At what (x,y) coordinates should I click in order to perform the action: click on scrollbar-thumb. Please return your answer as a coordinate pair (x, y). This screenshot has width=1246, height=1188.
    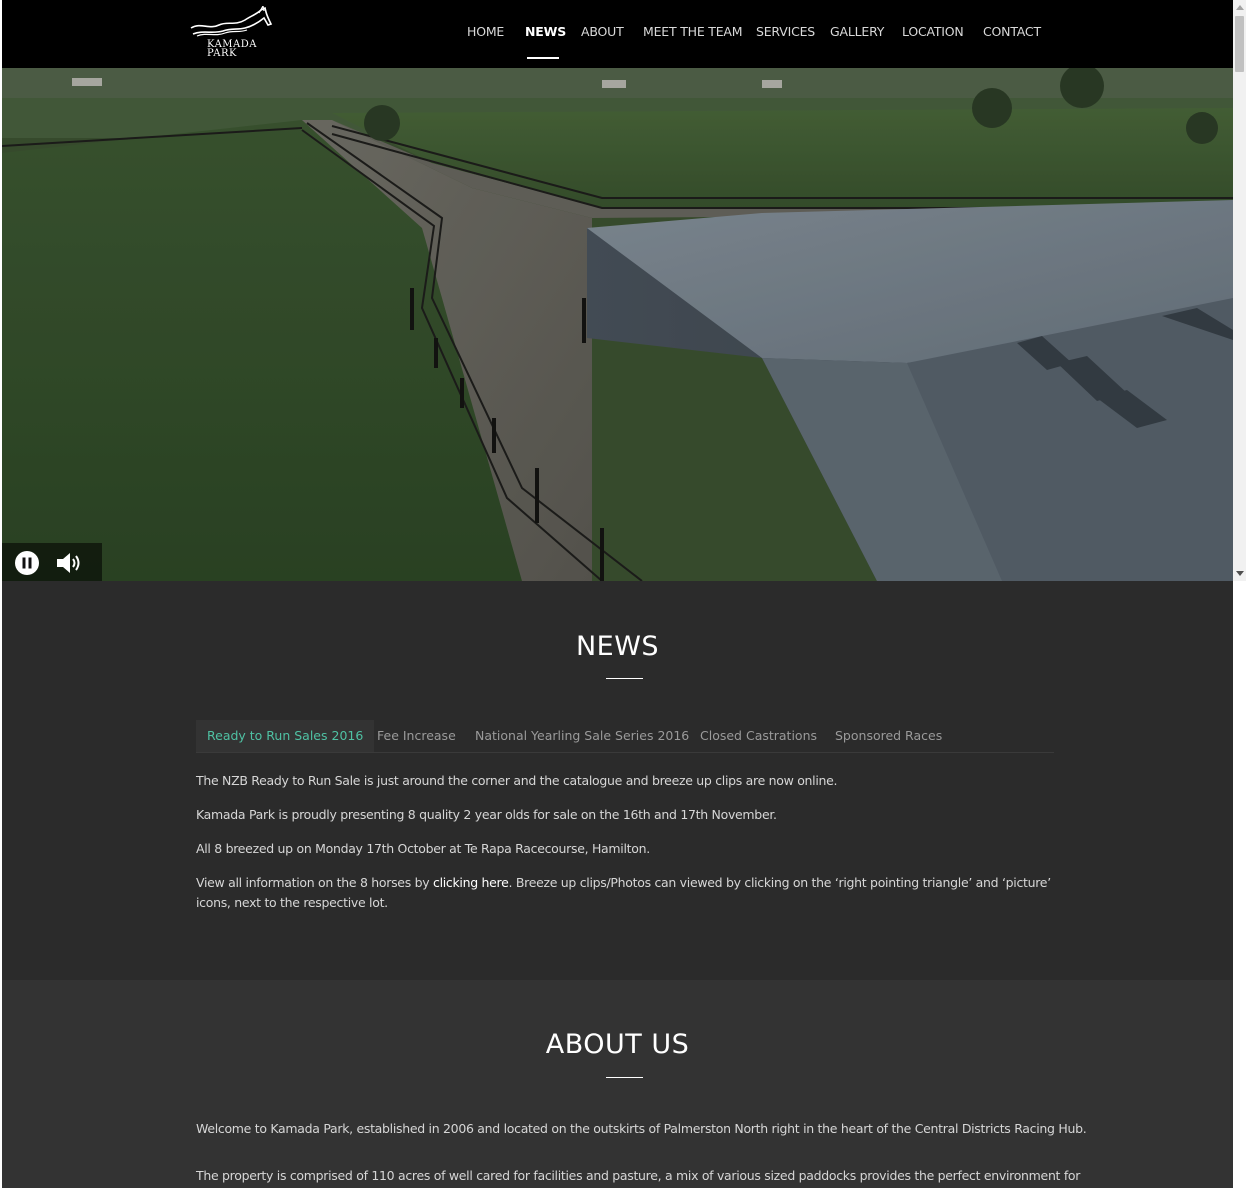
    Looking at the image, I should click on (1239, 44).